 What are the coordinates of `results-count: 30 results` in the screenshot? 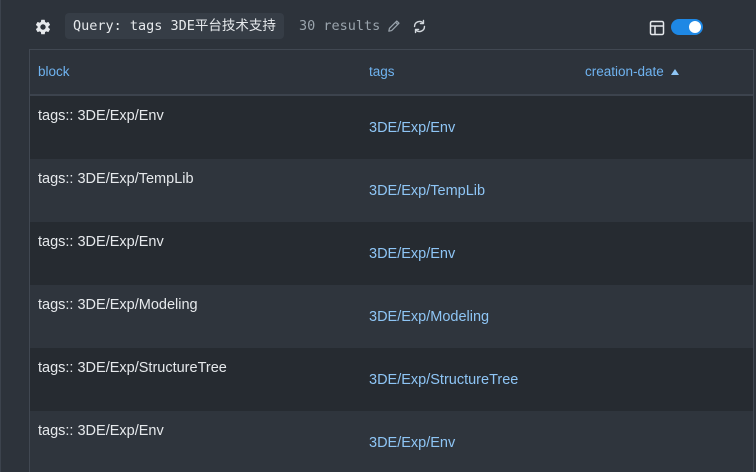 It's located at (340, 26).